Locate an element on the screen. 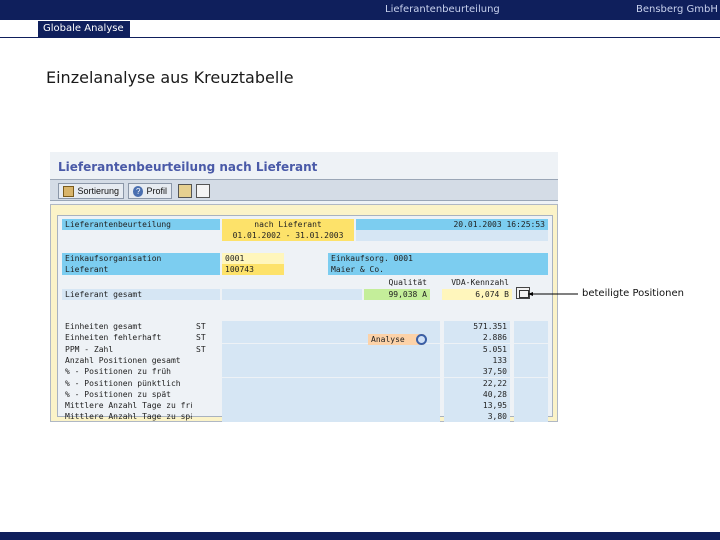  supplier-value: 100743 is located at coordinates (253, 269).